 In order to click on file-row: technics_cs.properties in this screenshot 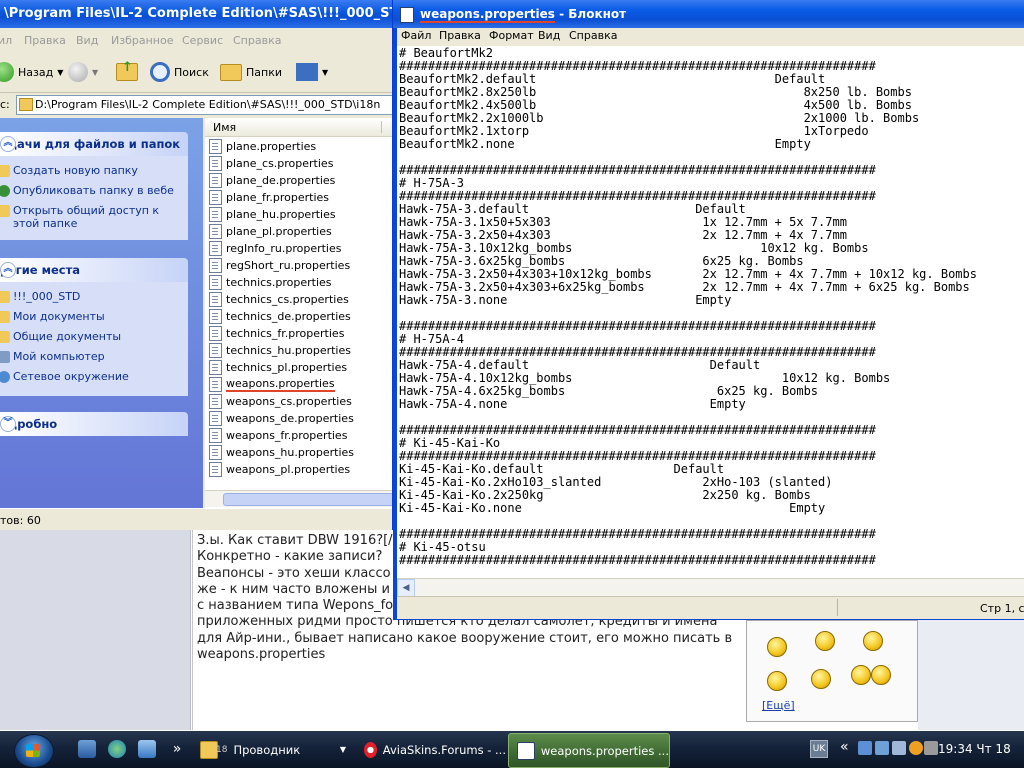, I will do `click(279, 299)`.